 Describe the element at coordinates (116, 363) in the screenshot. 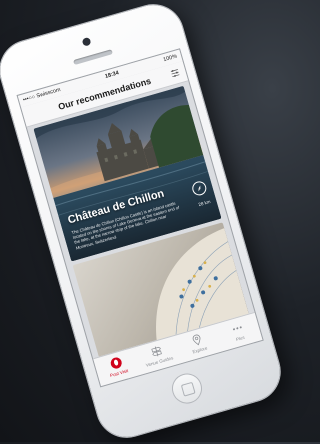

I see `pin-icon` at that location.